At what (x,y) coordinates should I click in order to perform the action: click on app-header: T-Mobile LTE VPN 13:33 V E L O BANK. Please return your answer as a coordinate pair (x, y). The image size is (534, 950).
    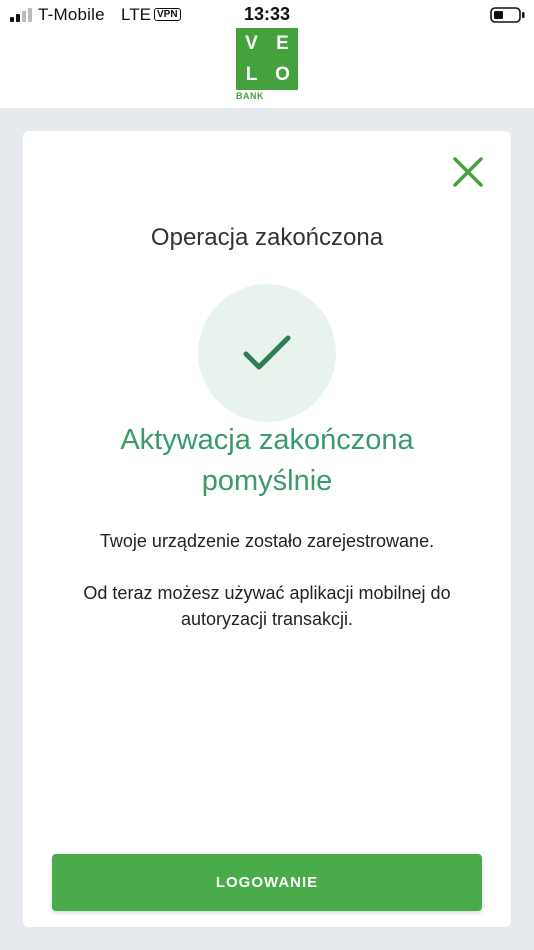
    Looking at the image, I should click on (267, 54).